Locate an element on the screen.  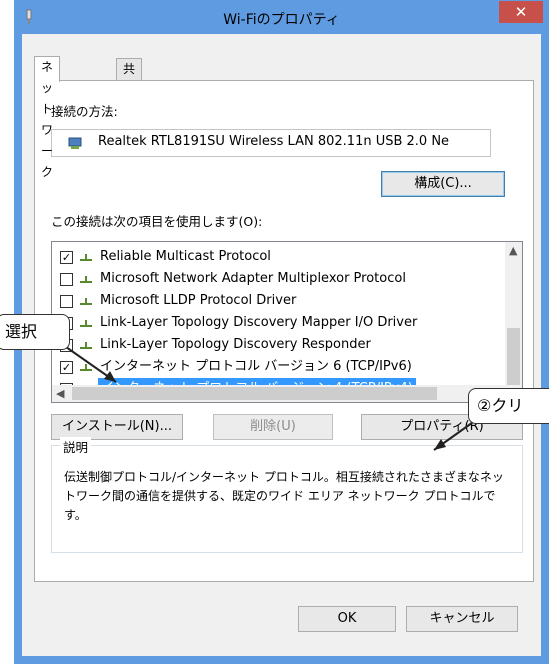
list-item: ✓ Reliable Multicast Protocol is located at coordinates (267, 257).